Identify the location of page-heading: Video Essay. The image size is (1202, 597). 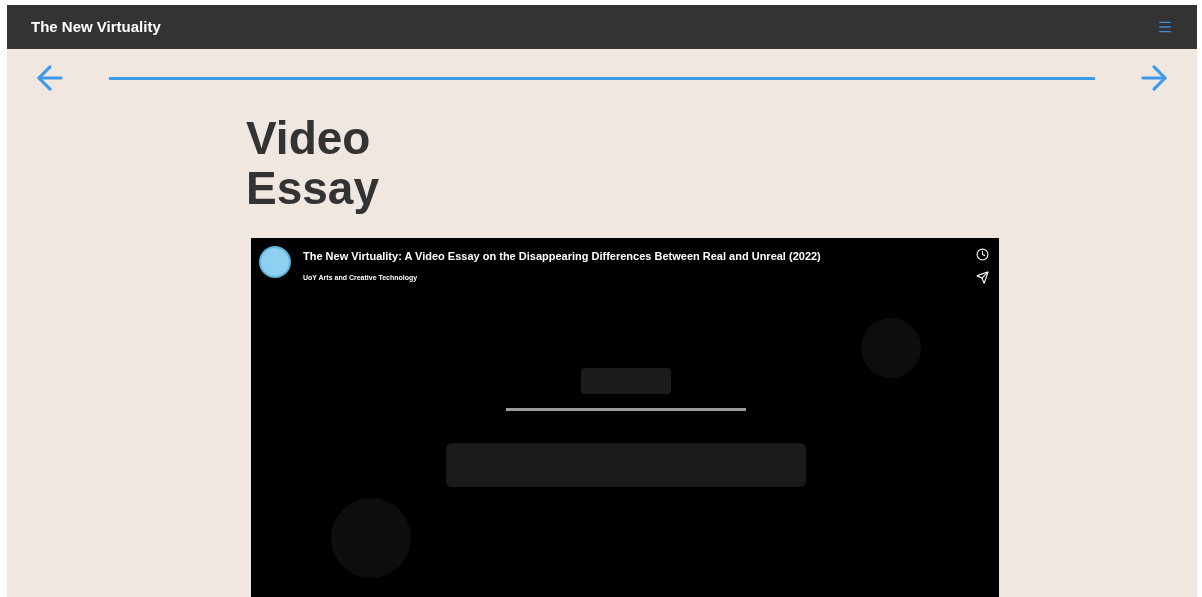
(313, 163).